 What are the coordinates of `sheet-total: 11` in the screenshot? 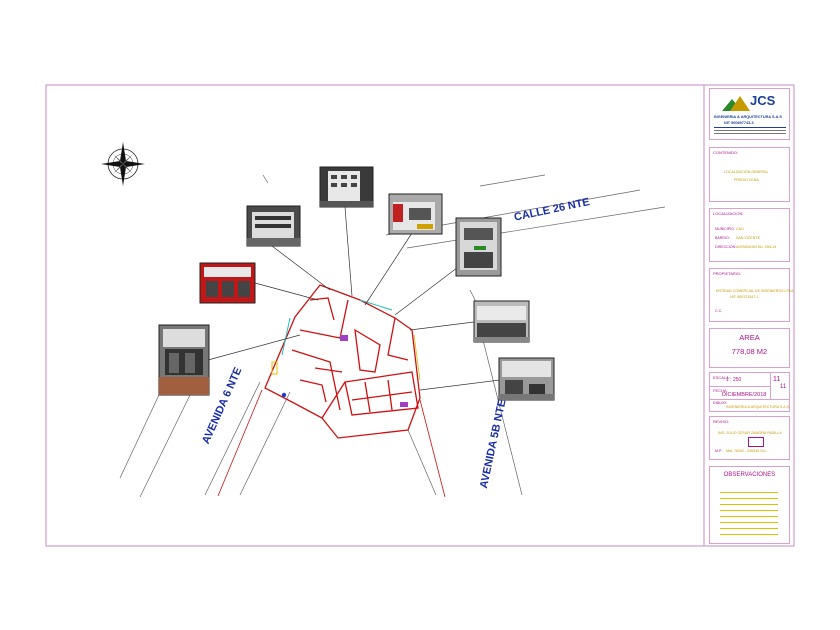 It's located at (783, 387).